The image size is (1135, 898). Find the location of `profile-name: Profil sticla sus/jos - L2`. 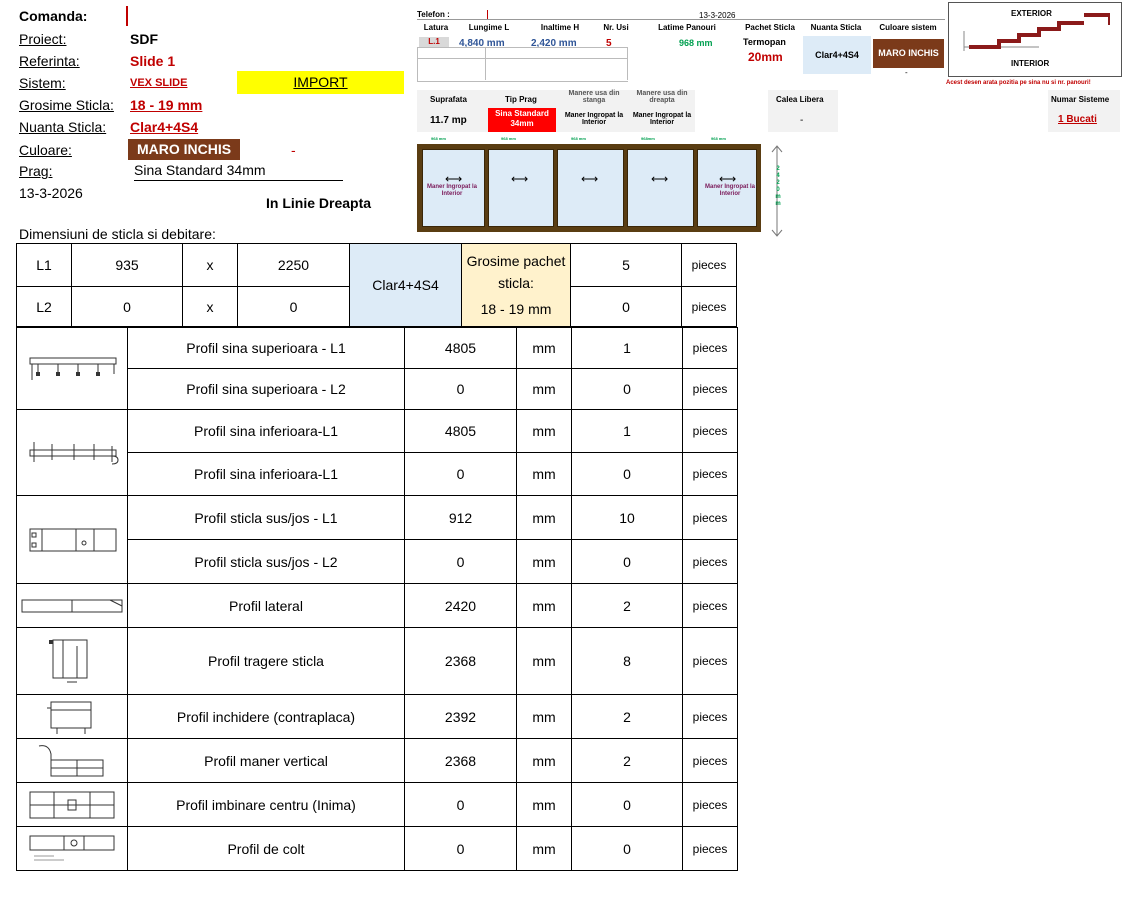

profile-name: Profil sticla sus/jos - L2 is located at coordinates (266, 561).